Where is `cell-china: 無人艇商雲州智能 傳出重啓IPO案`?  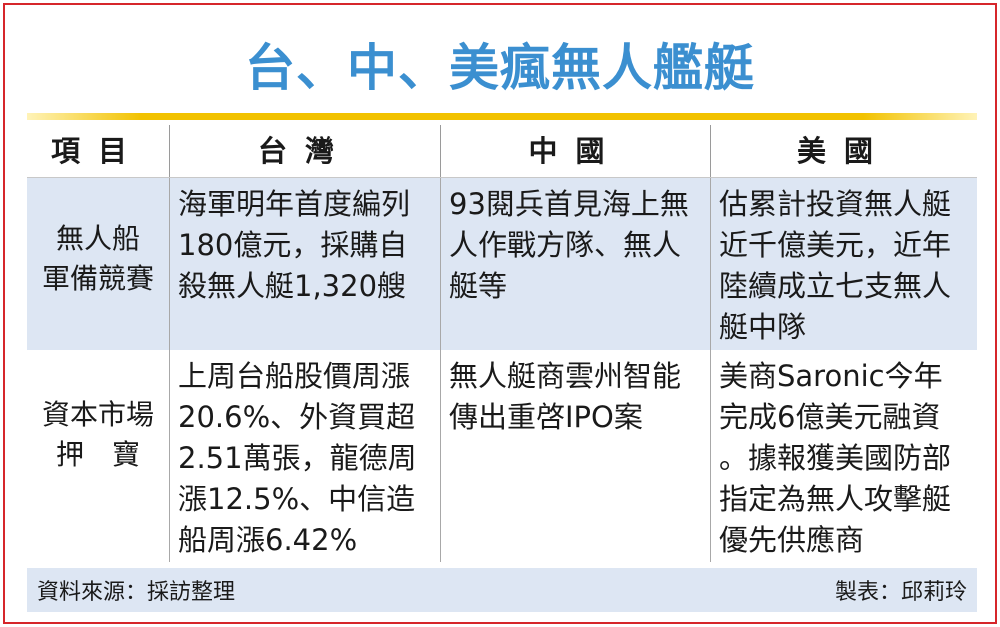
cell-china: 無人艇商雲州智能 傳出重啓IPO案 is located at coordinates (576, 456).